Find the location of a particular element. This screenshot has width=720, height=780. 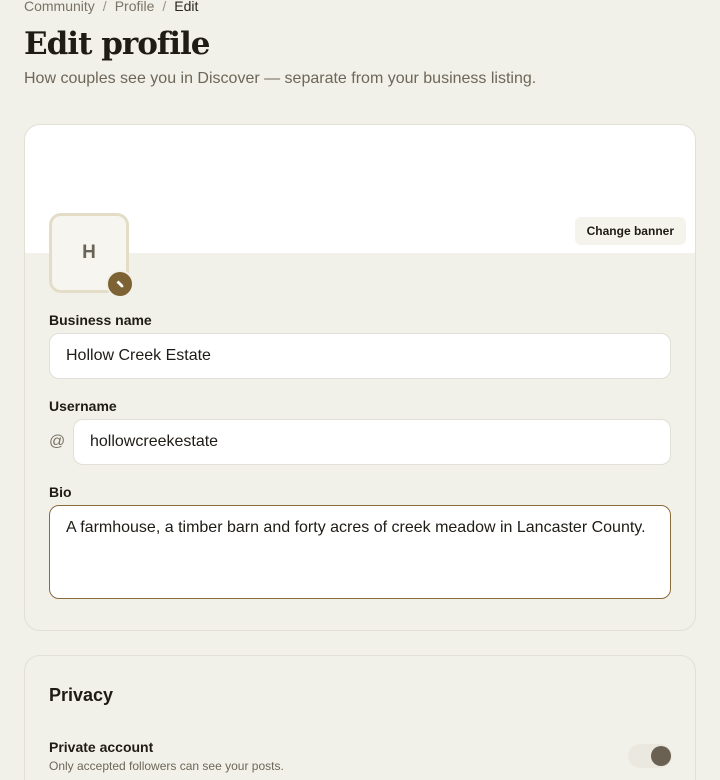

page-title: Edit profile is located at coordinates (117, 44).